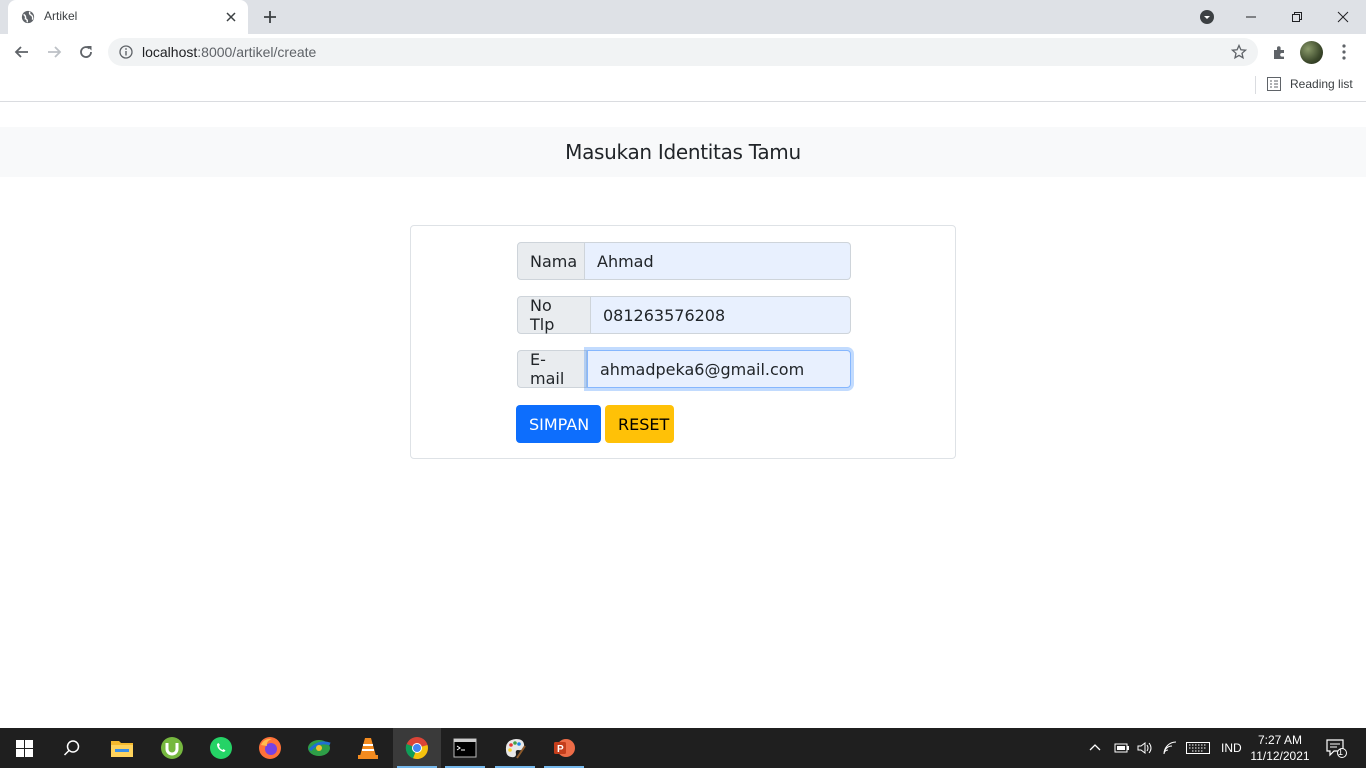 The width and height of the screenshot is (1366, 768). What do you see at coordinates (721, 315) in the screenshot?
I see `tlp-input` at bounding box center [721, 315].